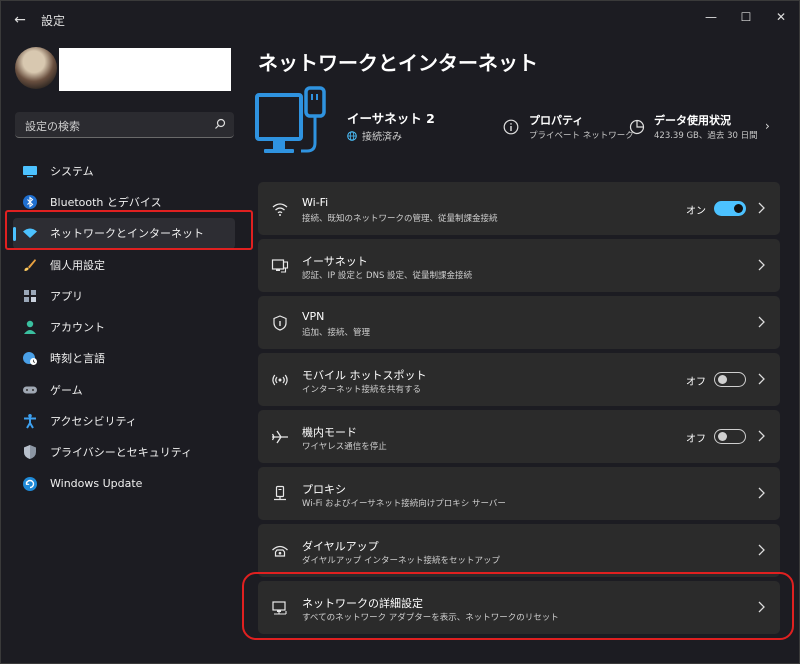 The image size is (800, 664). What do you see at coordinates (280, 380) in the screenshot?
I see `hotspot-icon` at bounding box center [280, 380].